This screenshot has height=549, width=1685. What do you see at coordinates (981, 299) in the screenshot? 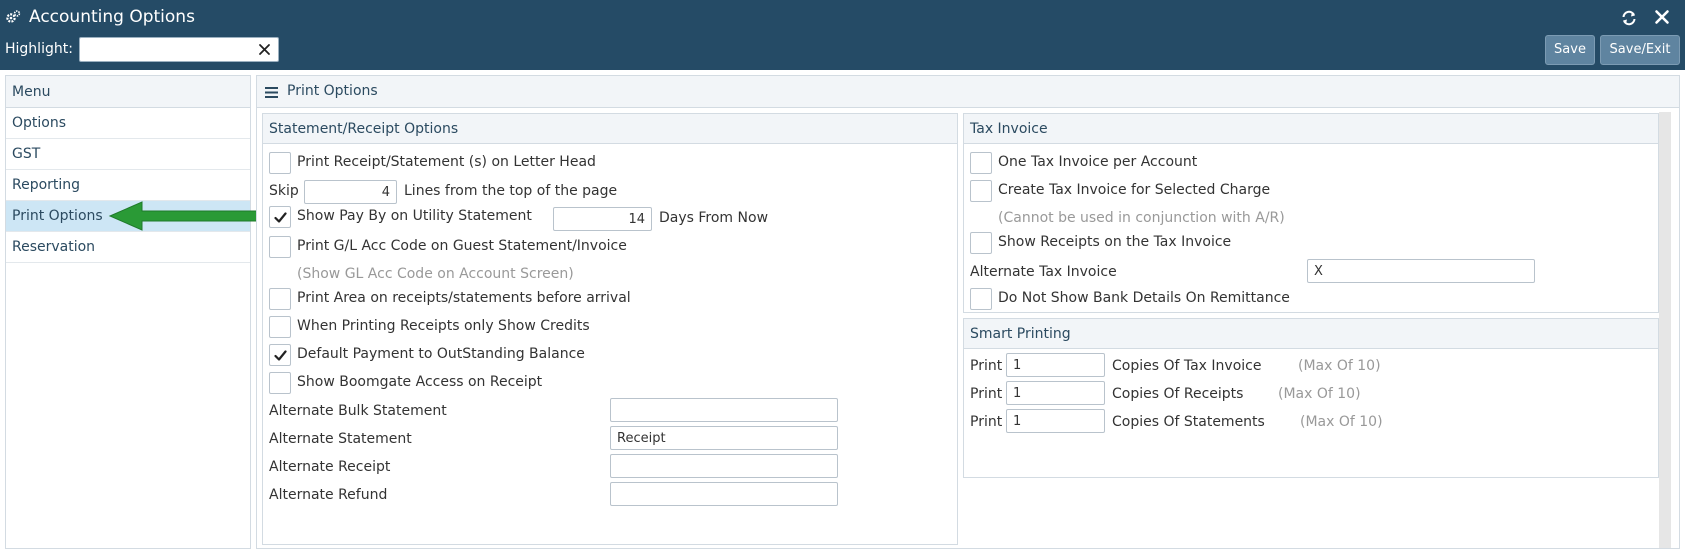
I see `no-bank-checkbox` at bounding box center [981, 299].